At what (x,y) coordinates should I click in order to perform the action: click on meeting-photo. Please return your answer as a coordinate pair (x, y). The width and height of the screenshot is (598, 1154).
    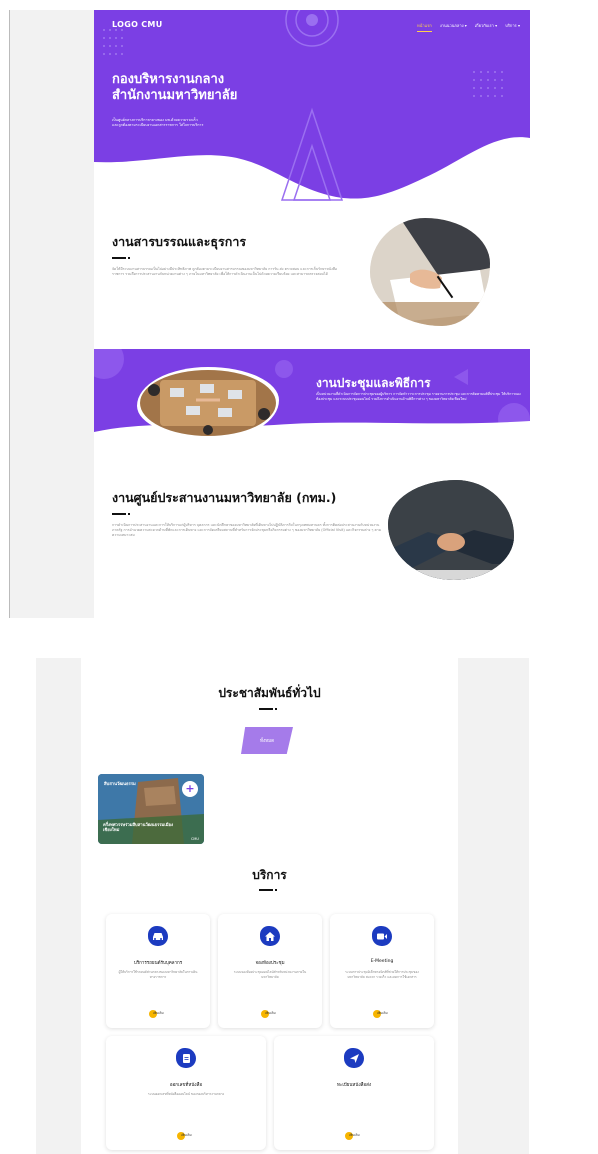
    Looking at the image, I should click on (208, 403).